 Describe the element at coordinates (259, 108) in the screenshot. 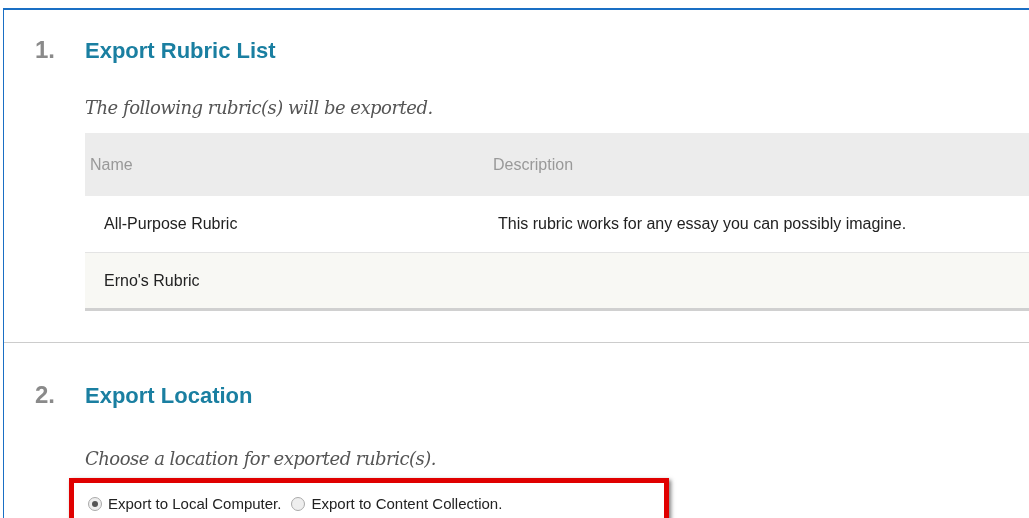

I see `instruction-text: The following rubric(s) will be exported.` at that location.